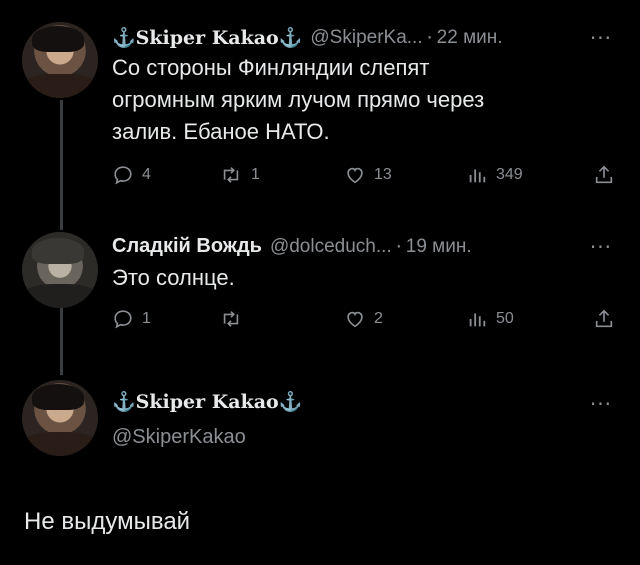  Describe the element at coordinates (509, 174) in the screenshot. I see `views-count: 349` at that location.